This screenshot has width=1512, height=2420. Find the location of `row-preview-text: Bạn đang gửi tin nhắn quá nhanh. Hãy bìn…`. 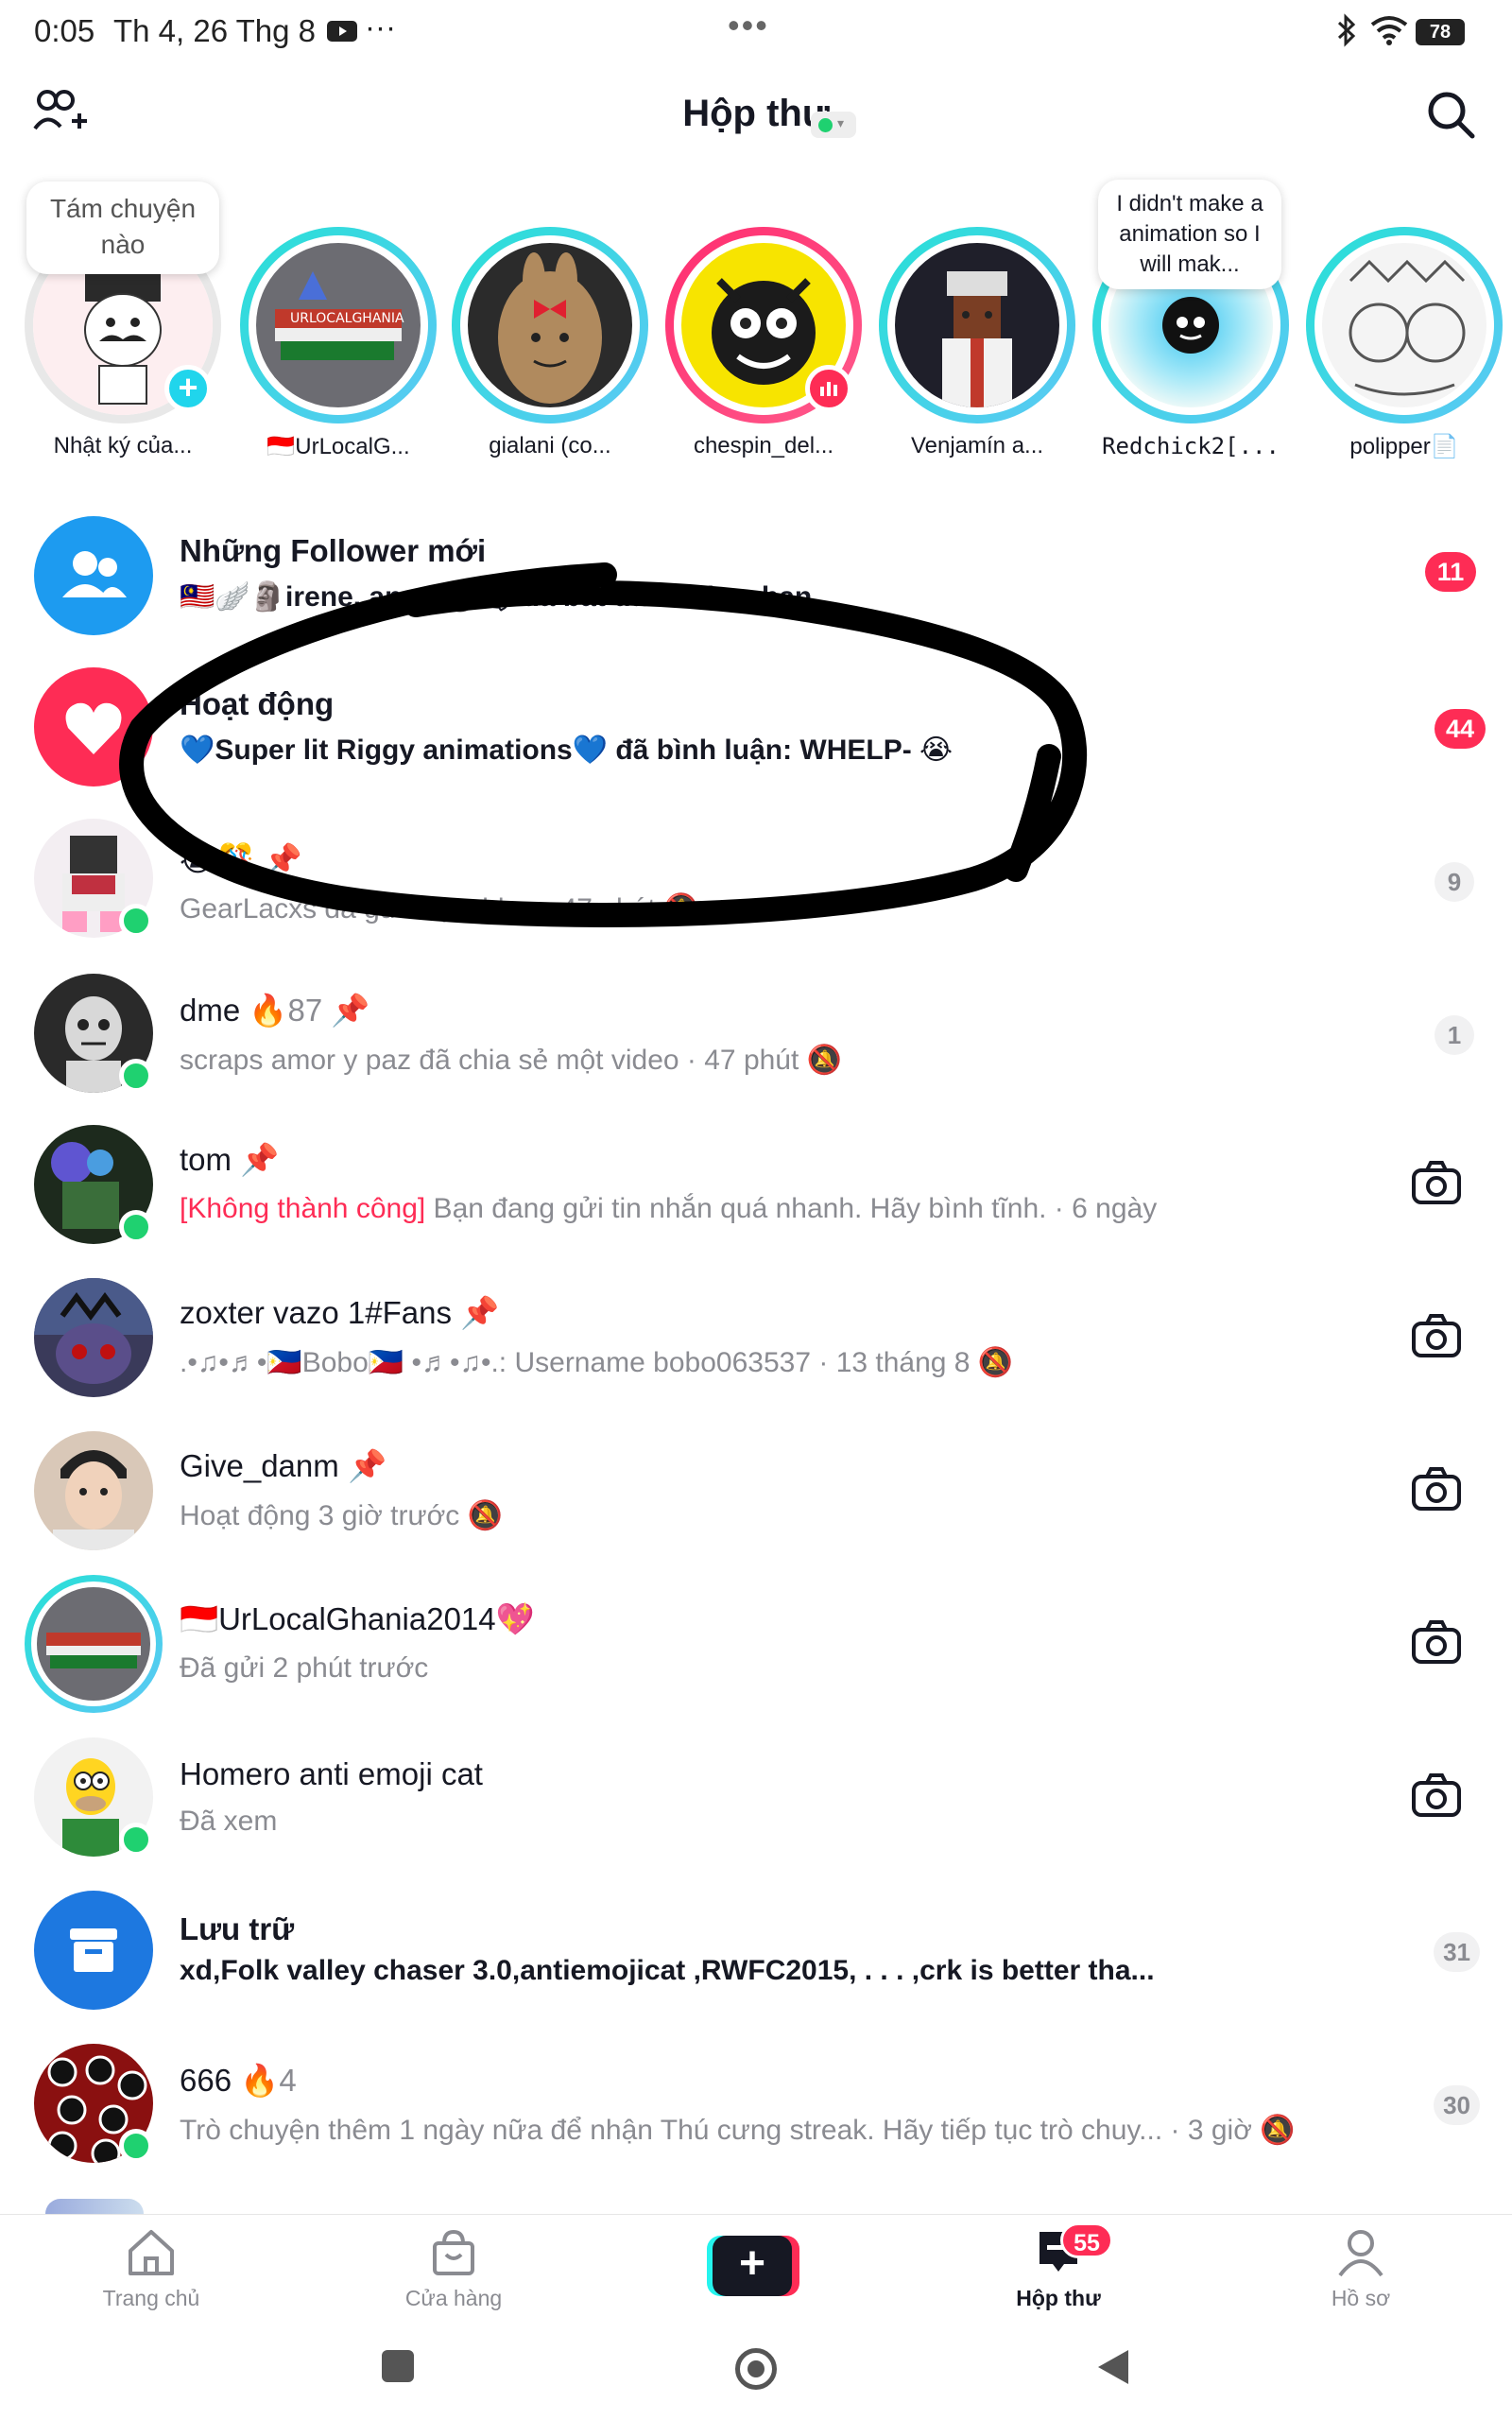

row-preview-text: Bạn đang gửi tin nhắn quá nhanh. Hãy bìn… is located at coordinates (791, 1208).